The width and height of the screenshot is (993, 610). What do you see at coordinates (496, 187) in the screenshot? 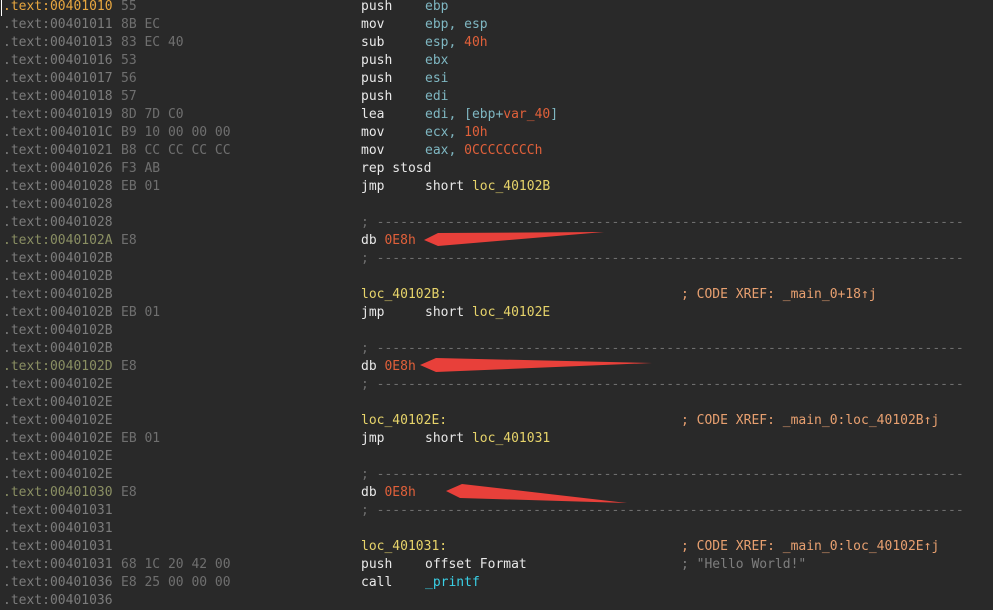
I see `listing-line: .text:00401028 EB 01 jmp short loc_40102B` at bounding box center [496, 187].